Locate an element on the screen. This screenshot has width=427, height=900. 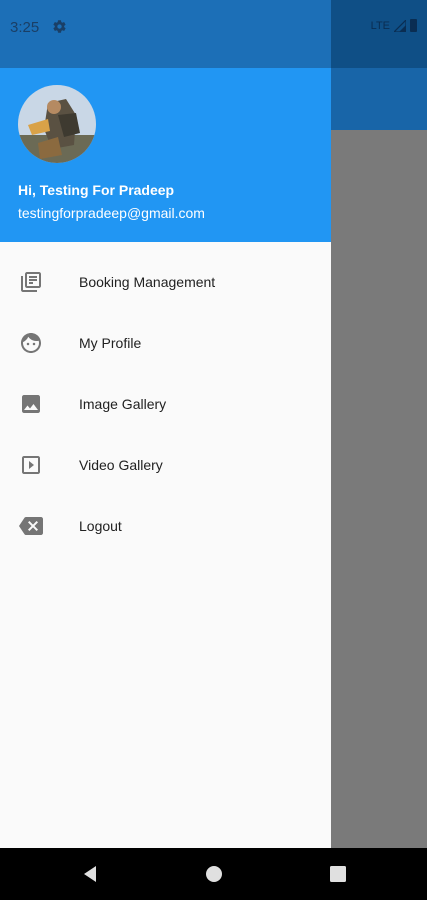
status-time: 3:25 is located at coordinates (25, 27).